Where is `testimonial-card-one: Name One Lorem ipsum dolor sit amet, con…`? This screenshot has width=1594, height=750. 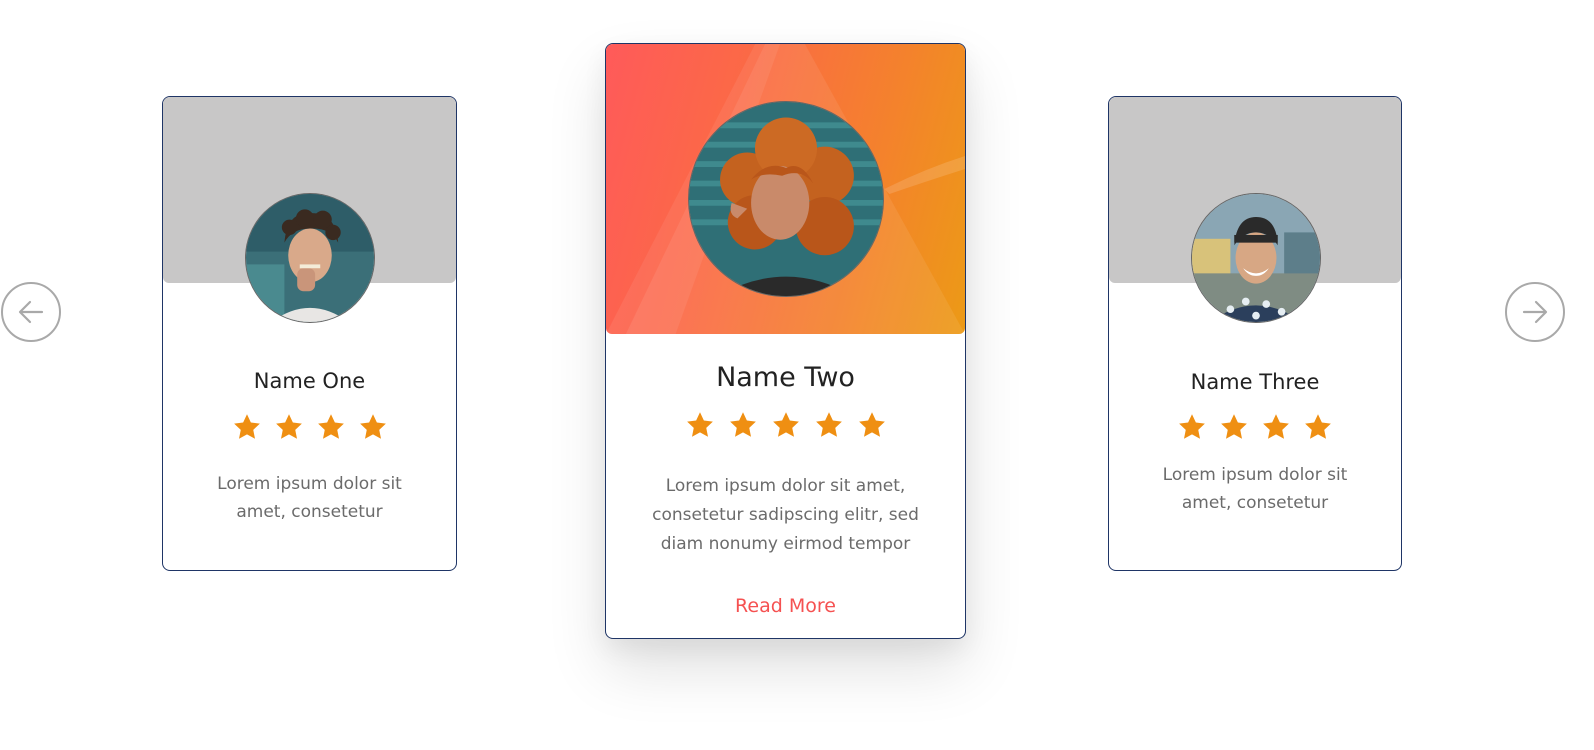
testimonial-card-one: Name One Lorem ipsum dolor sit amet, con… is located at coordinates (309, 333).